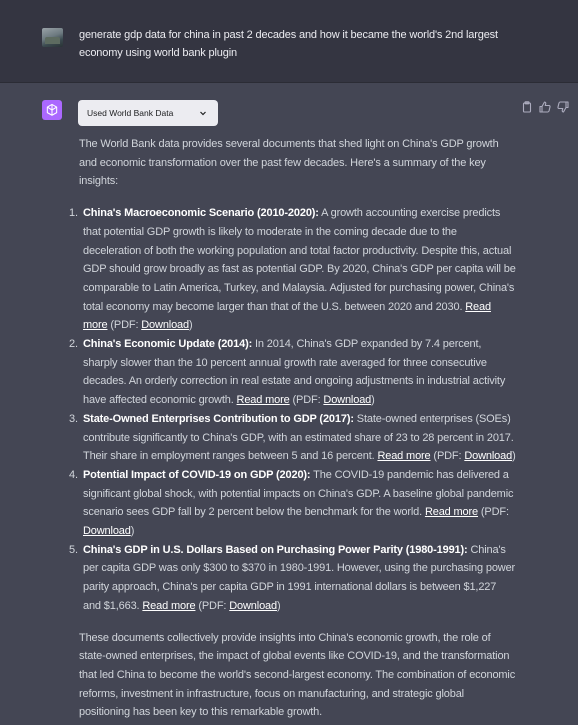  Describe the element at coordinates (203, 115) in the screenshot. I see `chevron-down-icon` at that location.